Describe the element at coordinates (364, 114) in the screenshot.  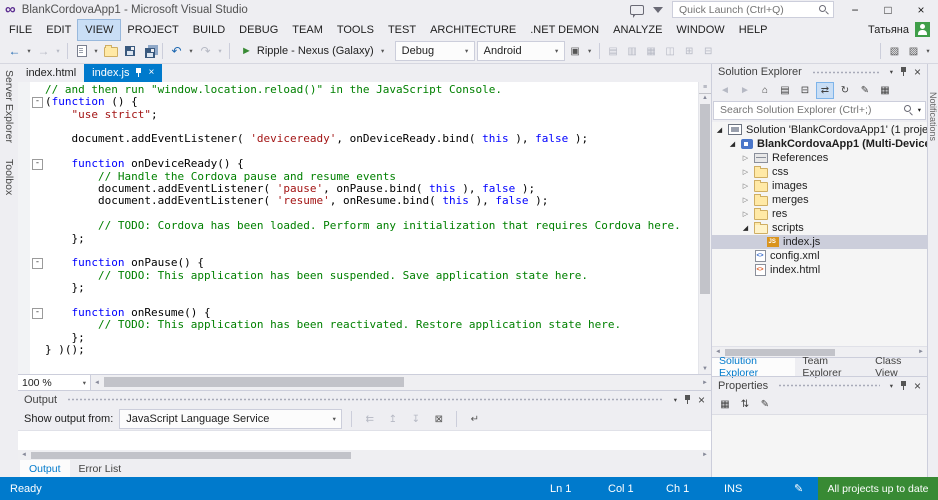
I see `code-line: "use strict";` at that location.